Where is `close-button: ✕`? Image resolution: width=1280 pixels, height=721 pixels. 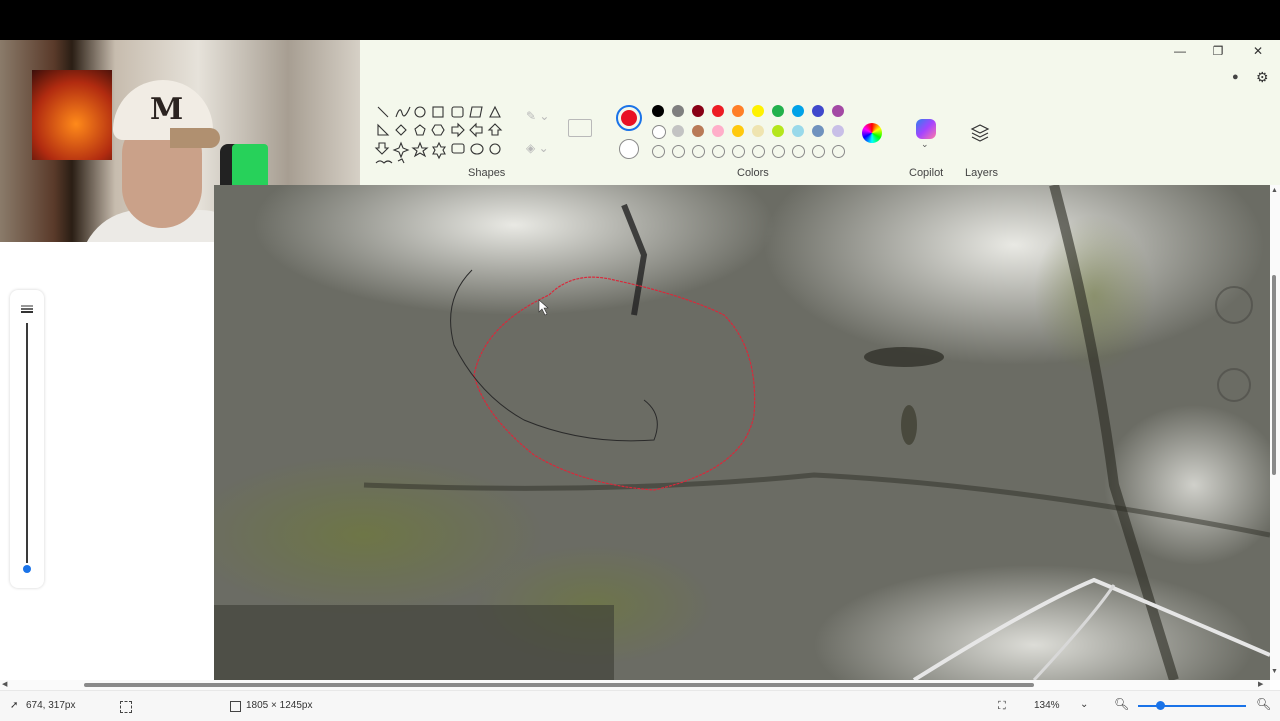
close-button: ✕ is located at coordinates (1258, 51).